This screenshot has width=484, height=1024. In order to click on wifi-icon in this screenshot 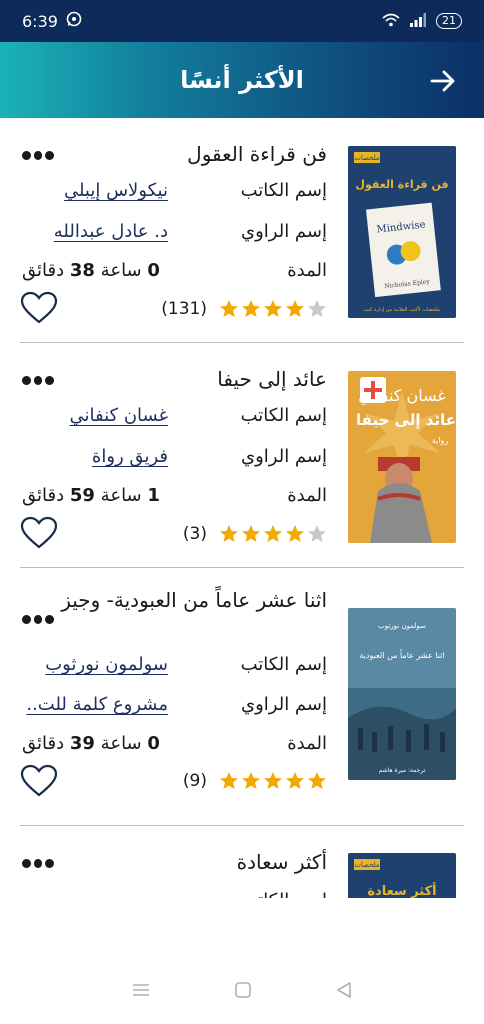, I will do `click(391, 21)`.